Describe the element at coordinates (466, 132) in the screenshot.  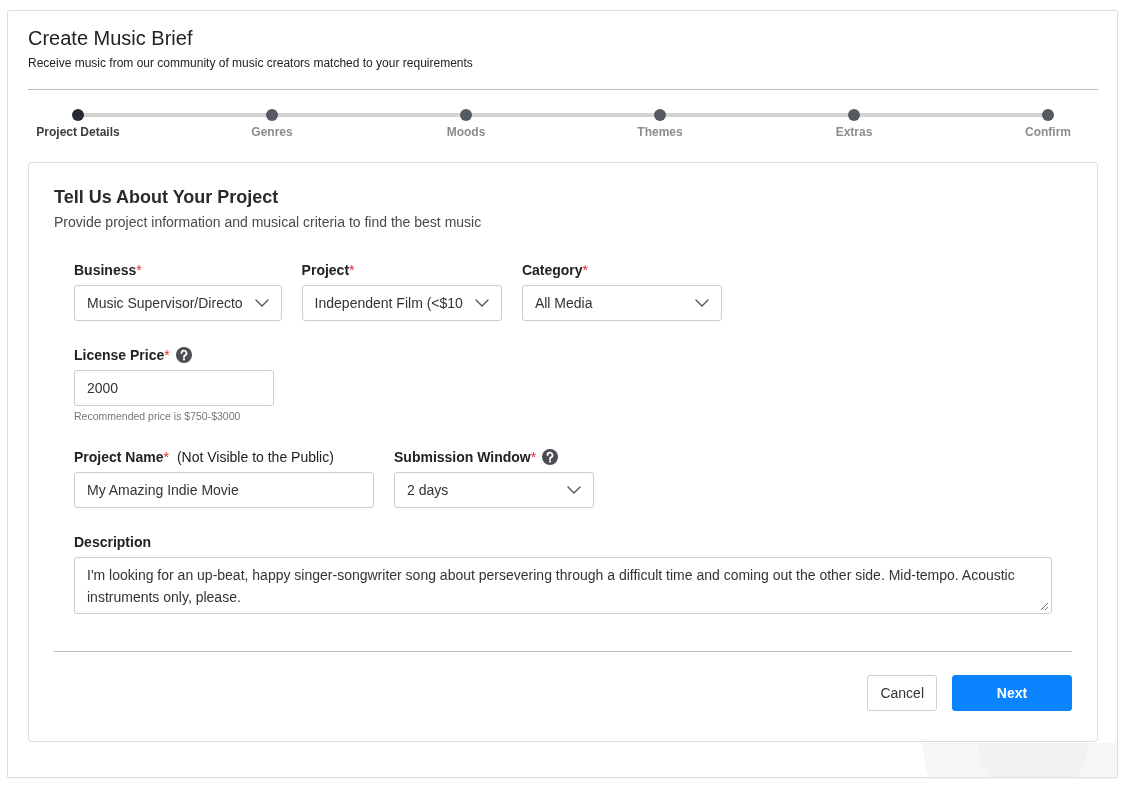
I see `step-label: Moods` at that location.